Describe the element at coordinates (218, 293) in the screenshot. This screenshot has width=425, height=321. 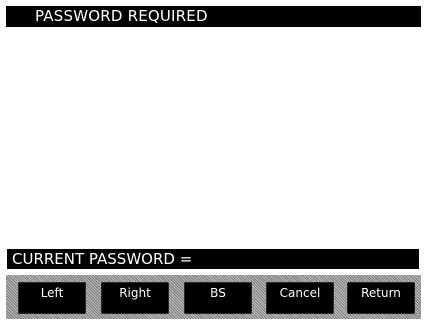
I see `backspace-button-label: BS` at that location.